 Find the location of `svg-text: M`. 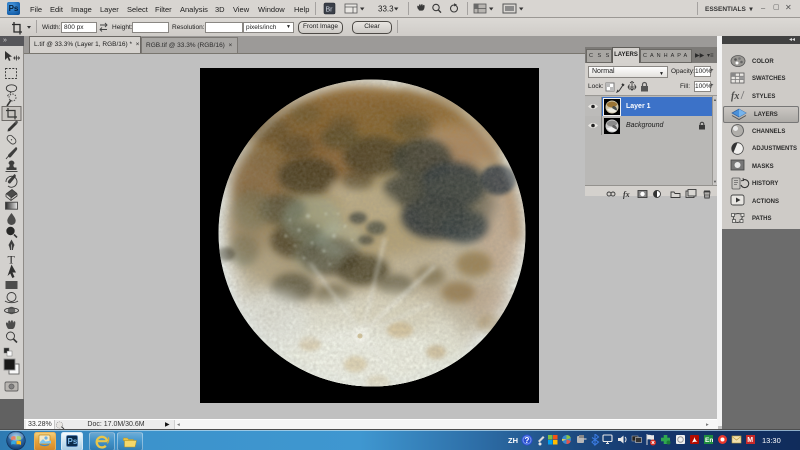

svg-text: M is located at coordinates (750, 440).